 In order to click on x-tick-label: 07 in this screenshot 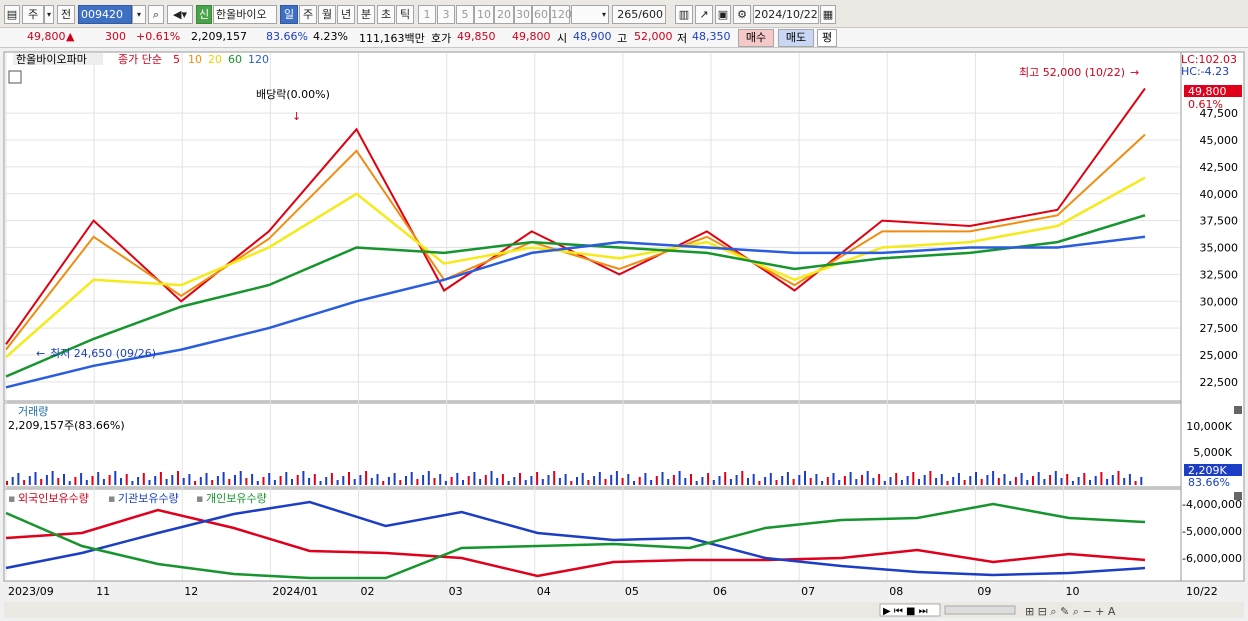, I will do `click(808, 591)`.